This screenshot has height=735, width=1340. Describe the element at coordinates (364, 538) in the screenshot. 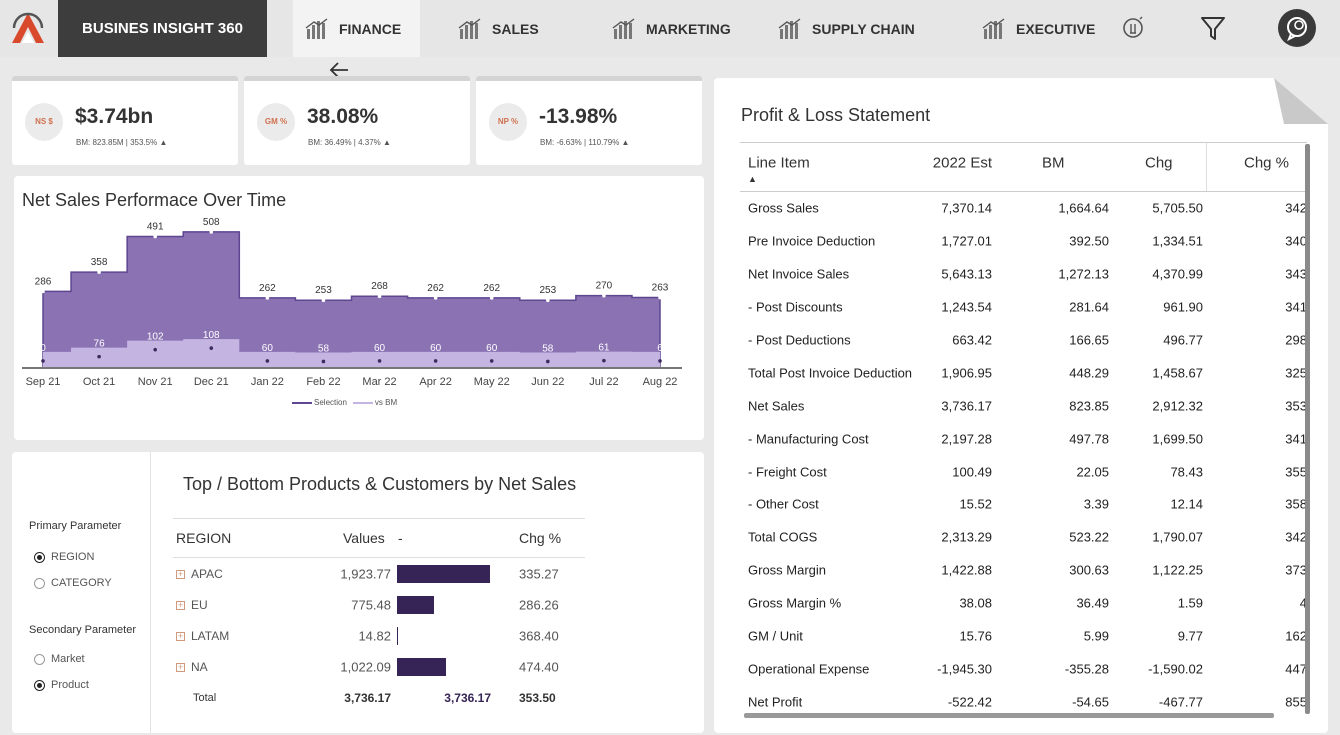

I see `header-values: Values` at that location.